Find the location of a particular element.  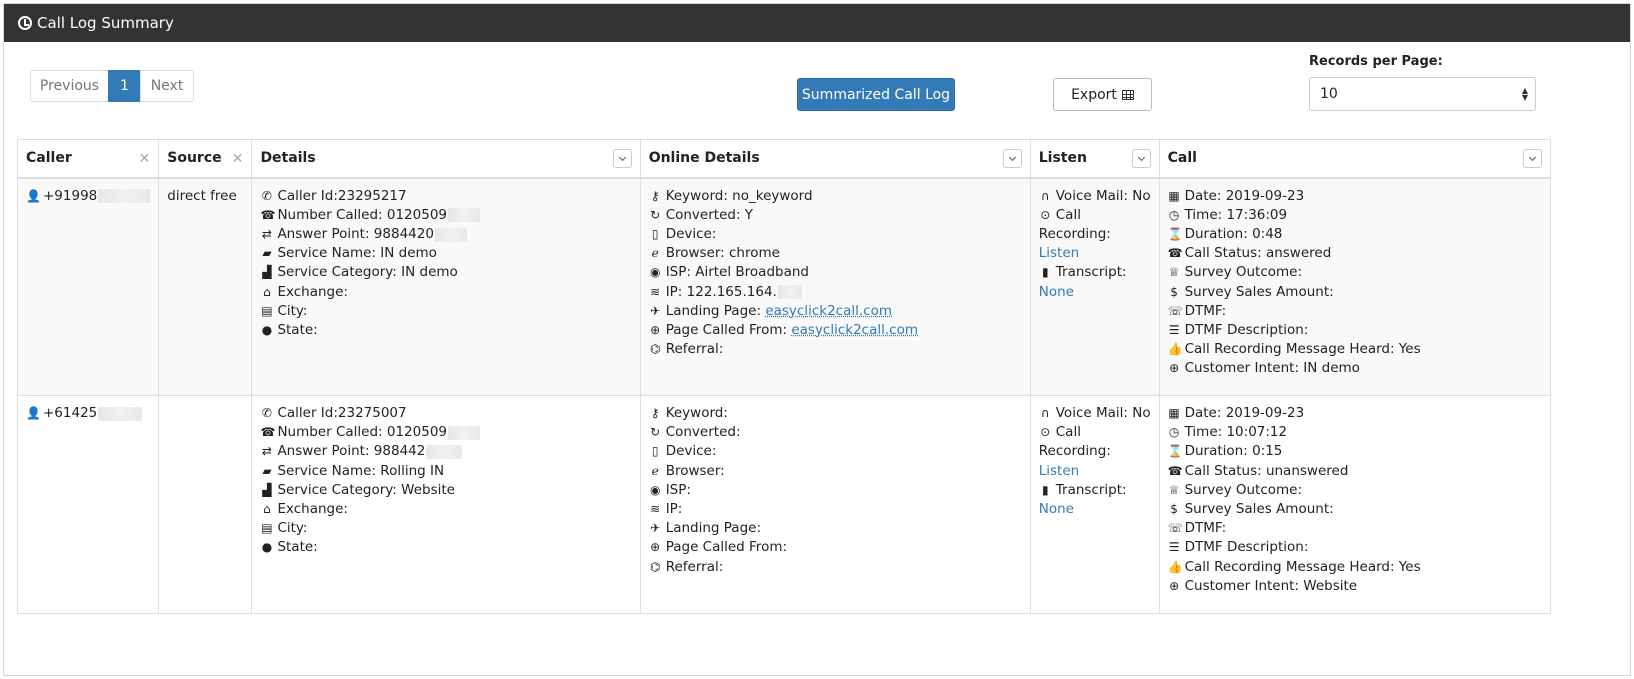

landing-page-link: easyclick2call.com is located at coordinates (828, 311).